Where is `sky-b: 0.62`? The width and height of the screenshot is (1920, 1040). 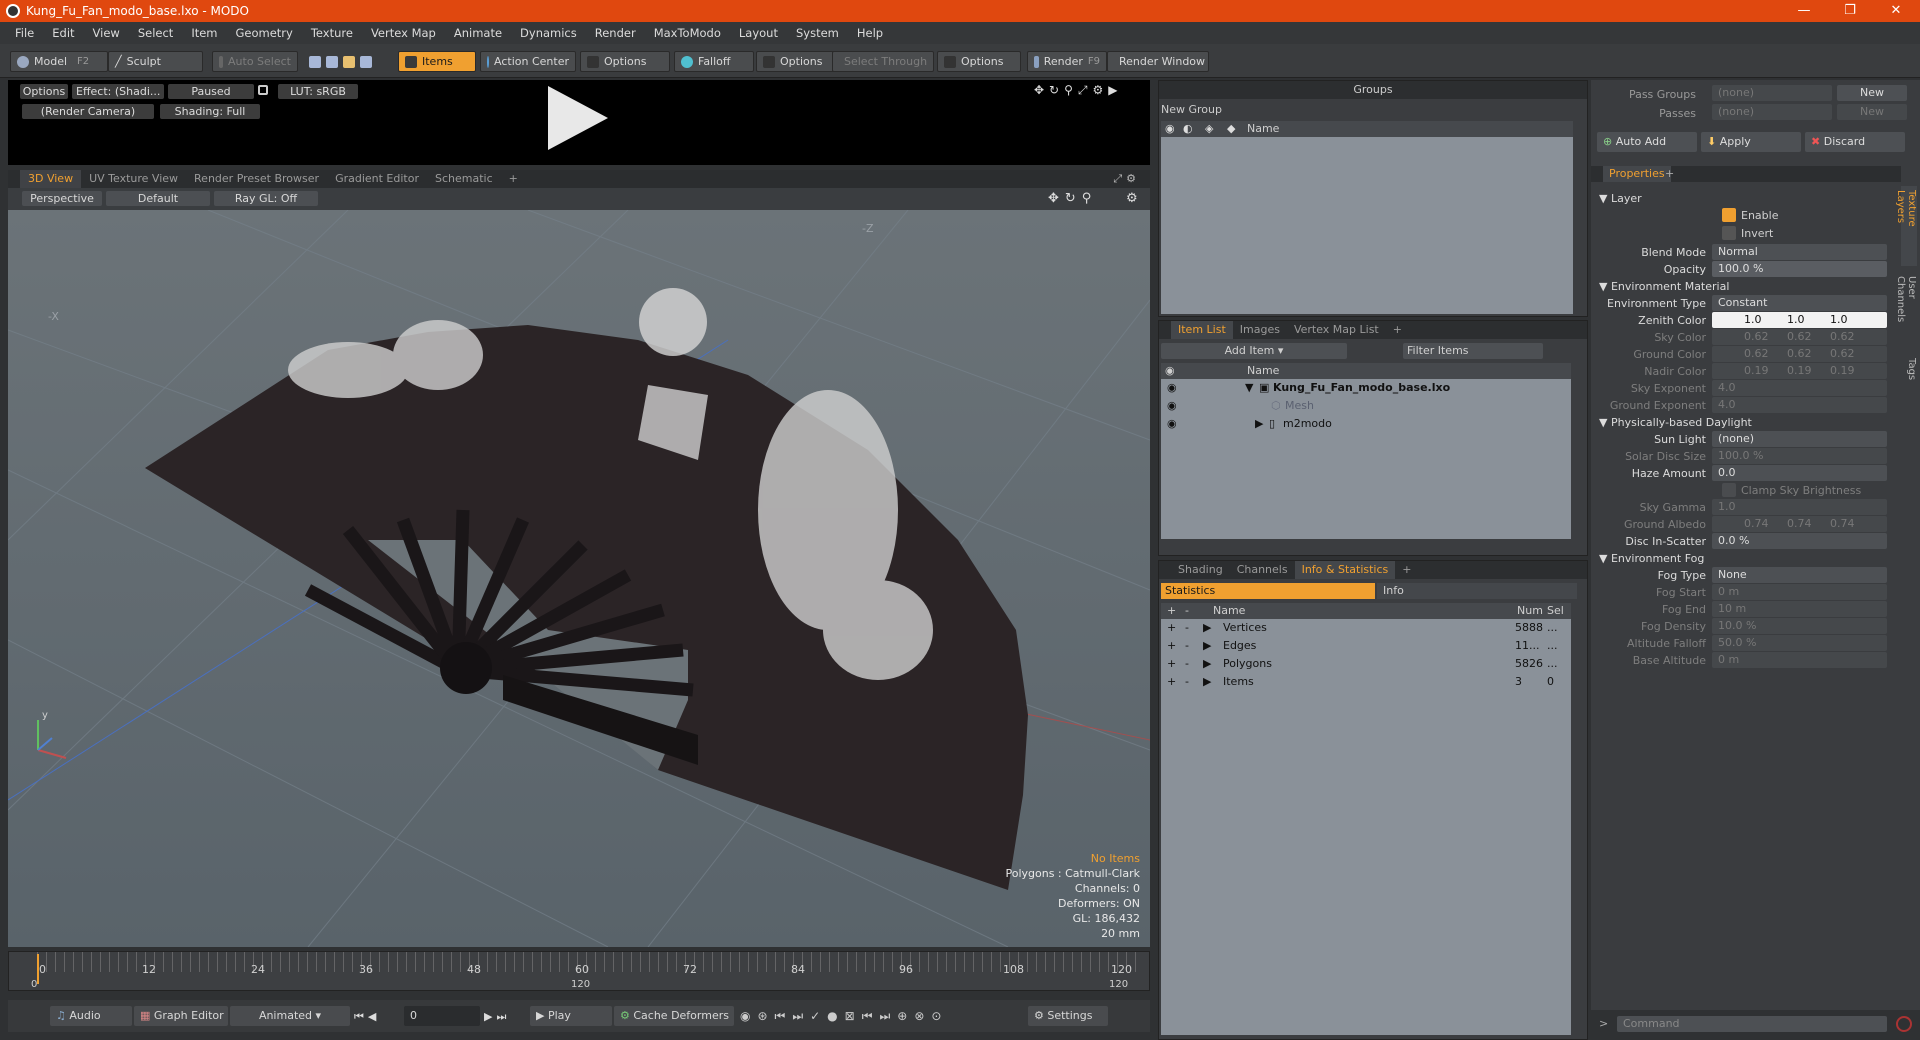
sky-b: 0.62 is located at coordinates (1842, 337).